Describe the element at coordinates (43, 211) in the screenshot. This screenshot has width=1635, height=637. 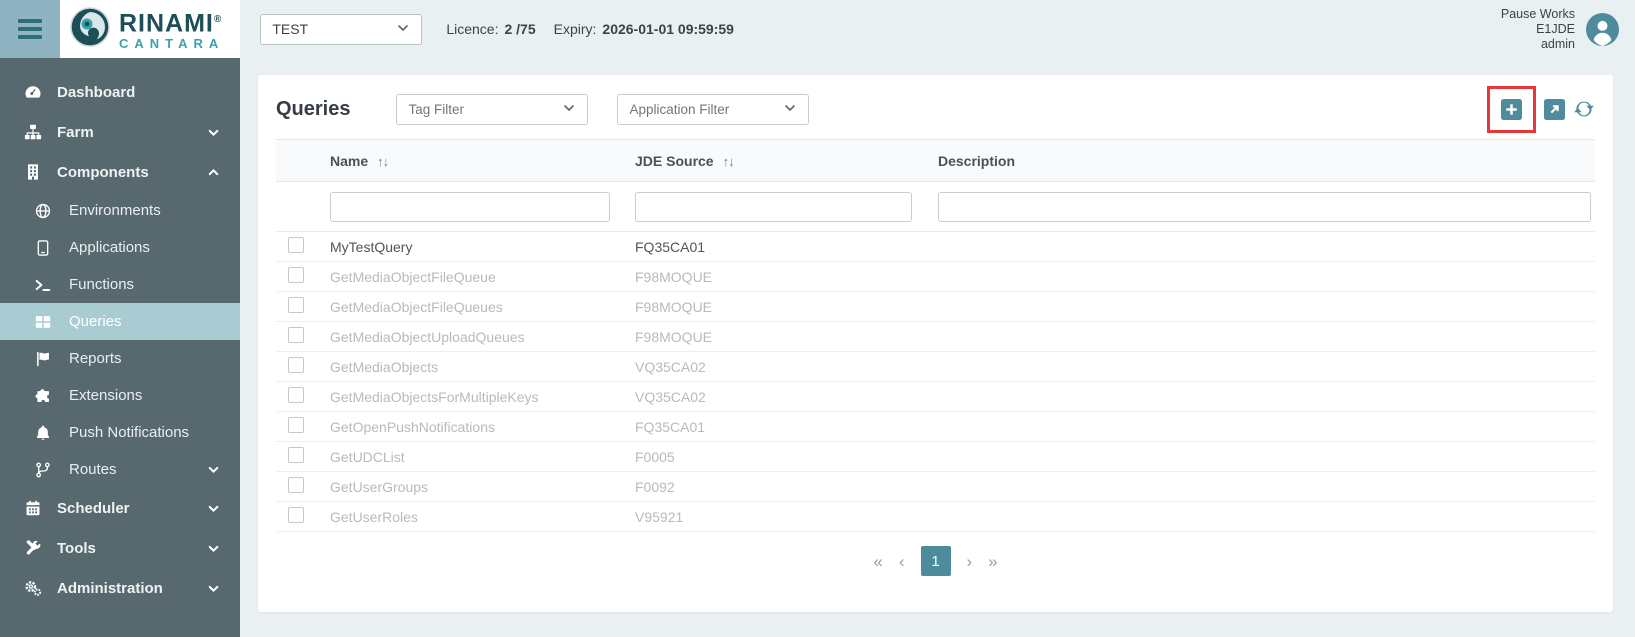
I see `globe-icon` at that location.